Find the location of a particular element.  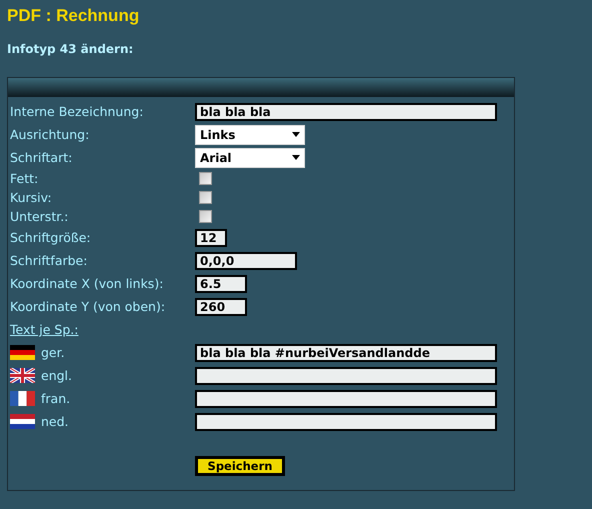

field-label: Unterstr.: is located at coordinates (40, 216).